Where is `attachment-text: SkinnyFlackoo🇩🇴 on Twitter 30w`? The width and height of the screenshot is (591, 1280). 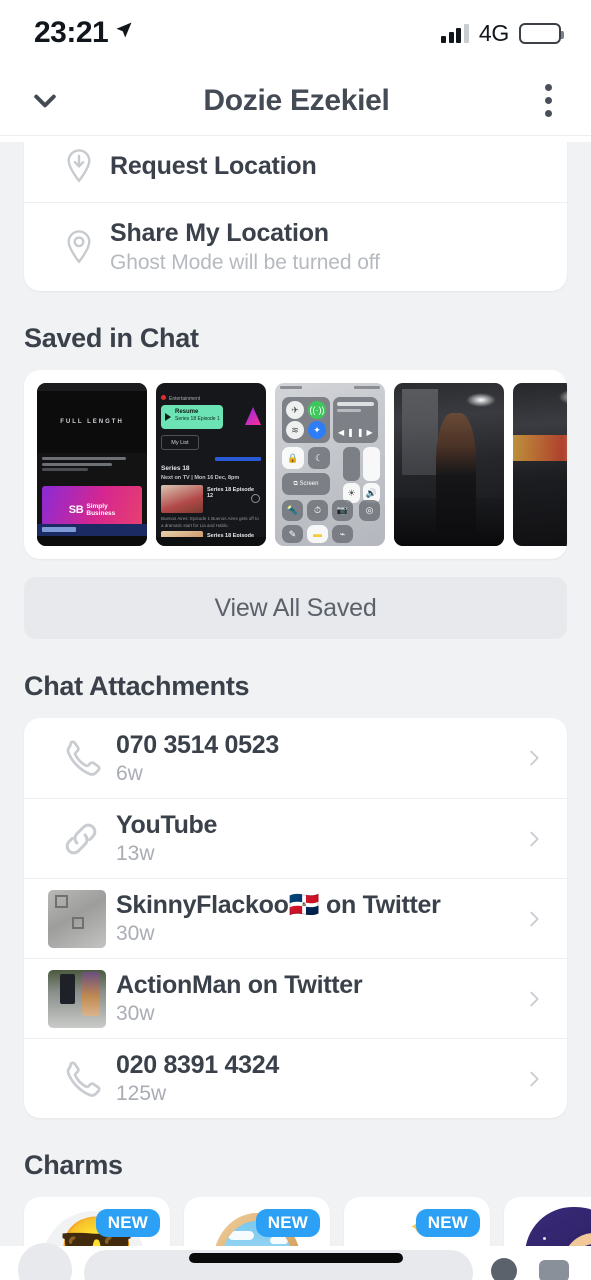
attachment-text: SkinnyFlackoo🇩🇴 on Twitter 30w is located at coordinates (315, 918).